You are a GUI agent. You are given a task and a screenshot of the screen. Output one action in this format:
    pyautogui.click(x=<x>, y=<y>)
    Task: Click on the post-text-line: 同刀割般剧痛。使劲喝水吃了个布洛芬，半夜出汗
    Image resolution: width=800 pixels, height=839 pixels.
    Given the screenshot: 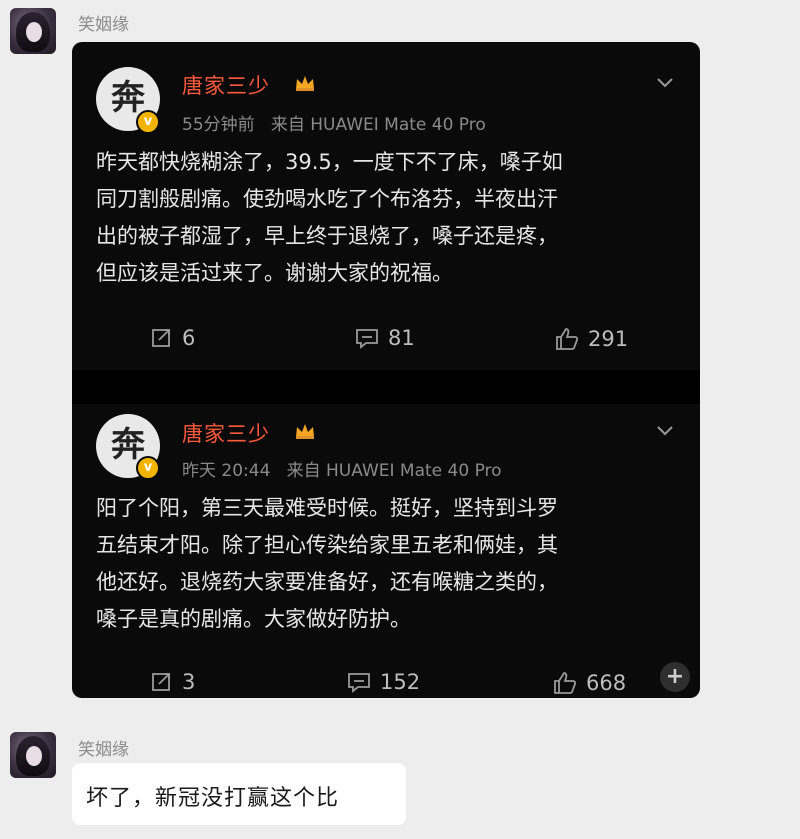 What is the action you would take?
    pyautogui.click(x=327, y=199)
    